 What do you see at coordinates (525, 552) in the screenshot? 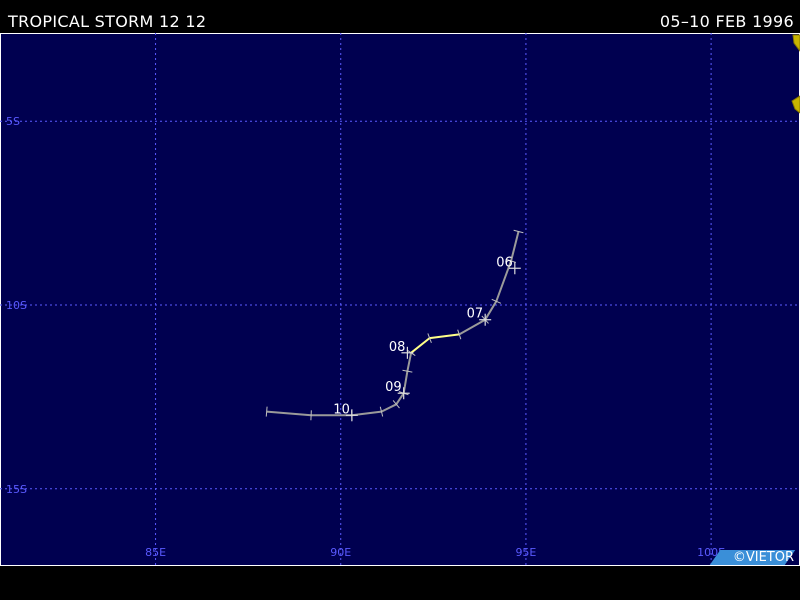
I see `lon-label: 95E` at bounding box center [525, 552].